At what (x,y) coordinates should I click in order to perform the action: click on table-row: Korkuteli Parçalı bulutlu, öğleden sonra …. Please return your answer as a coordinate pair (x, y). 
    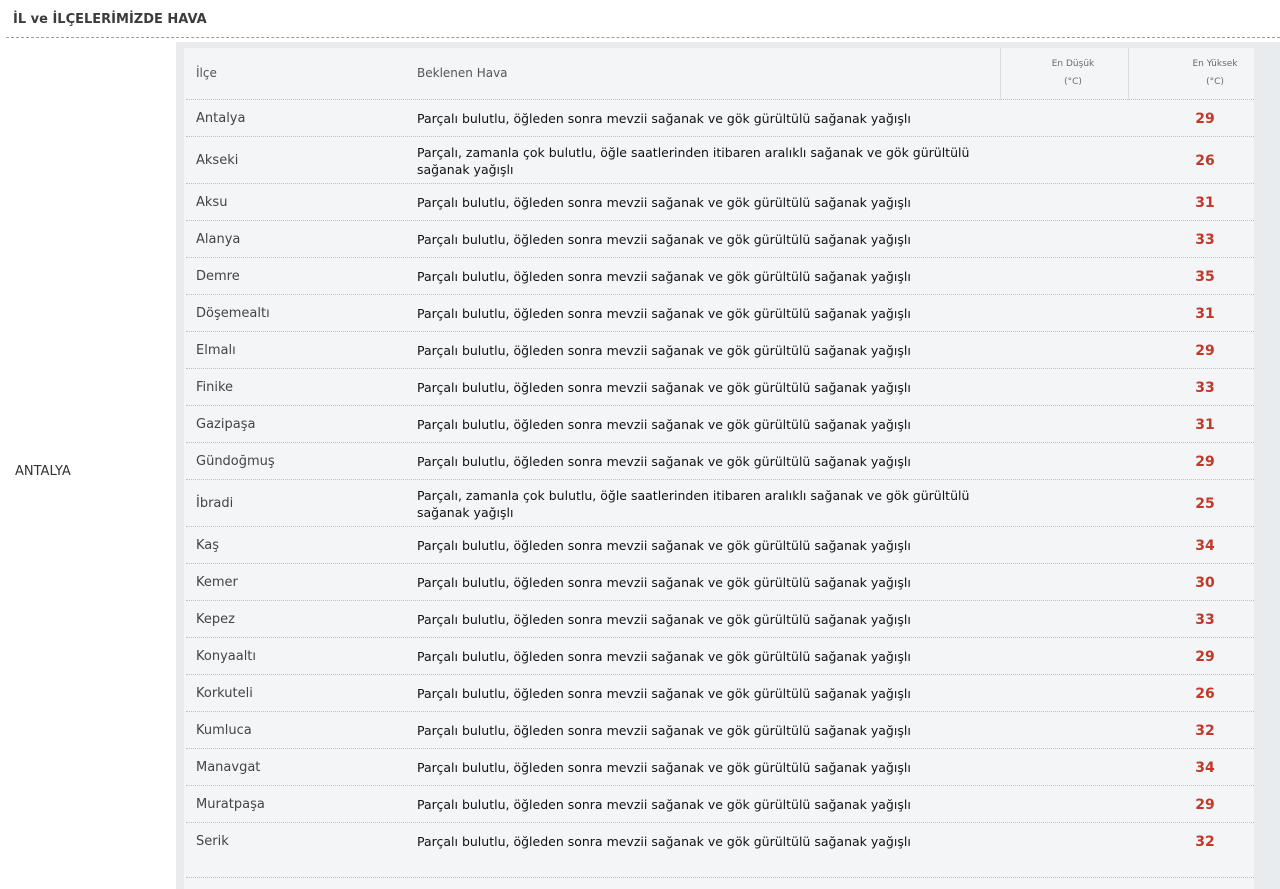
    Looking at the image, I should click on (720, 693).